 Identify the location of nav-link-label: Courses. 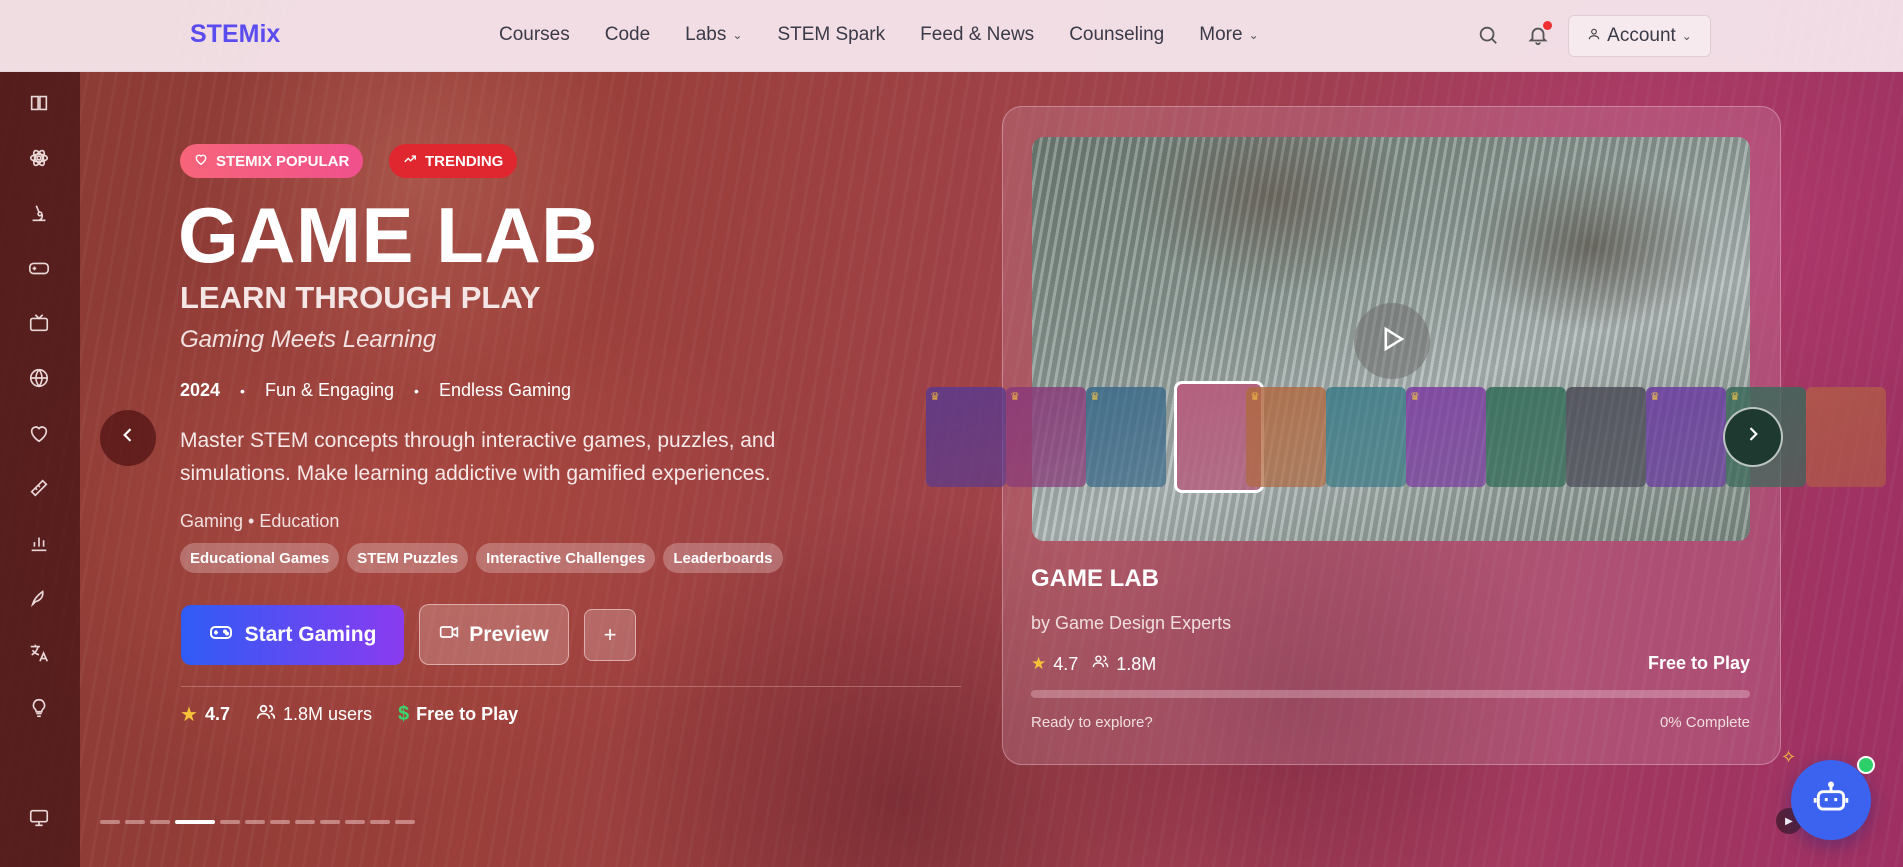
(534, 34).